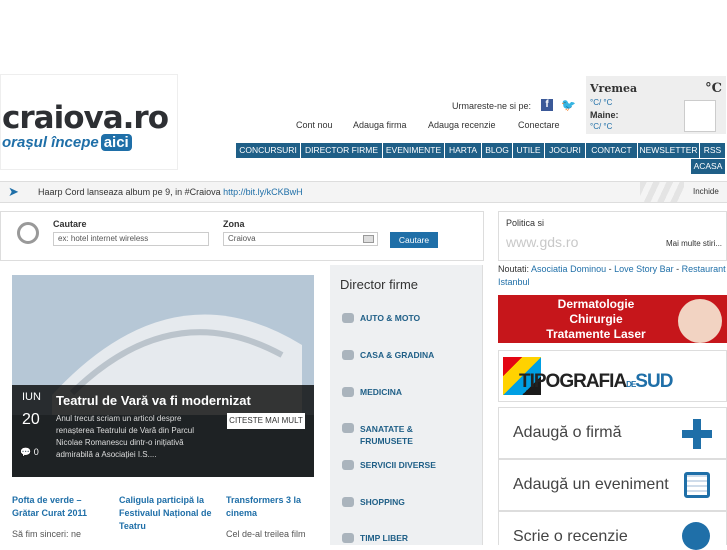  What do you see at coordinates (414, 240) in the screenshot?
I see `search-button: Cautare` at bounding box center [414, 240].